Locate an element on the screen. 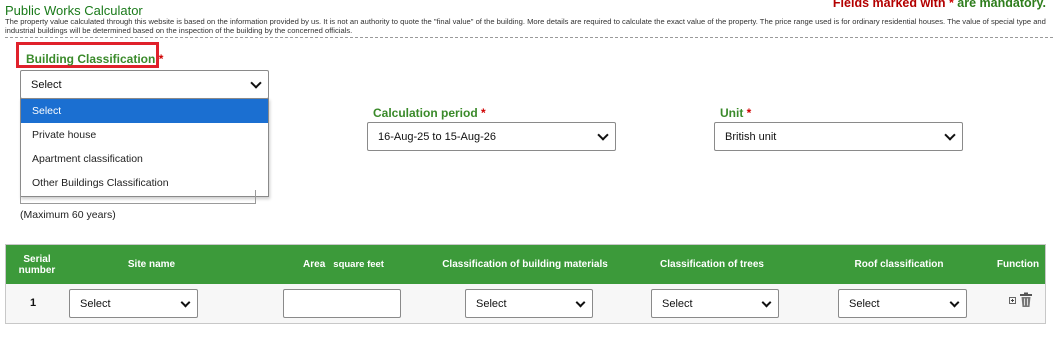 Image resolution: width=1058 pixels, height=340 pixels. unit-select: British unit is located at coordinates (838, 136).